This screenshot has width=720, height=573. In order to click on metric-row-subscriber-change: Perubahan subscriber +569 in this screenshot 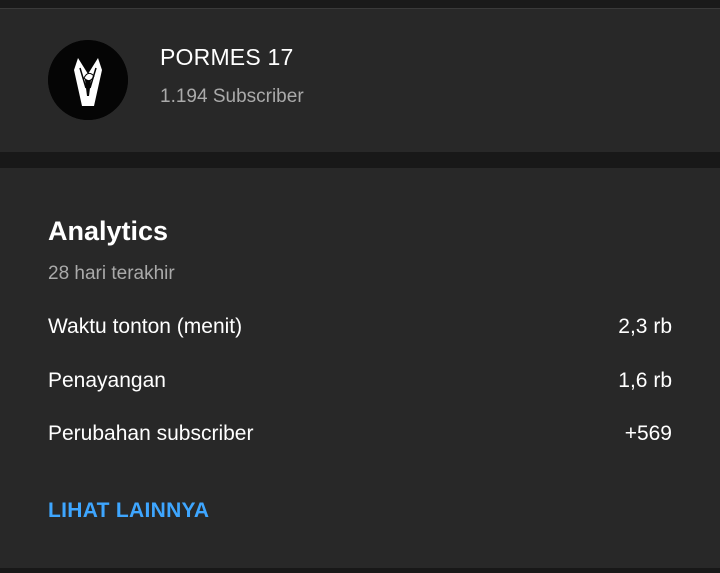, I will do `click(360, 437)`.